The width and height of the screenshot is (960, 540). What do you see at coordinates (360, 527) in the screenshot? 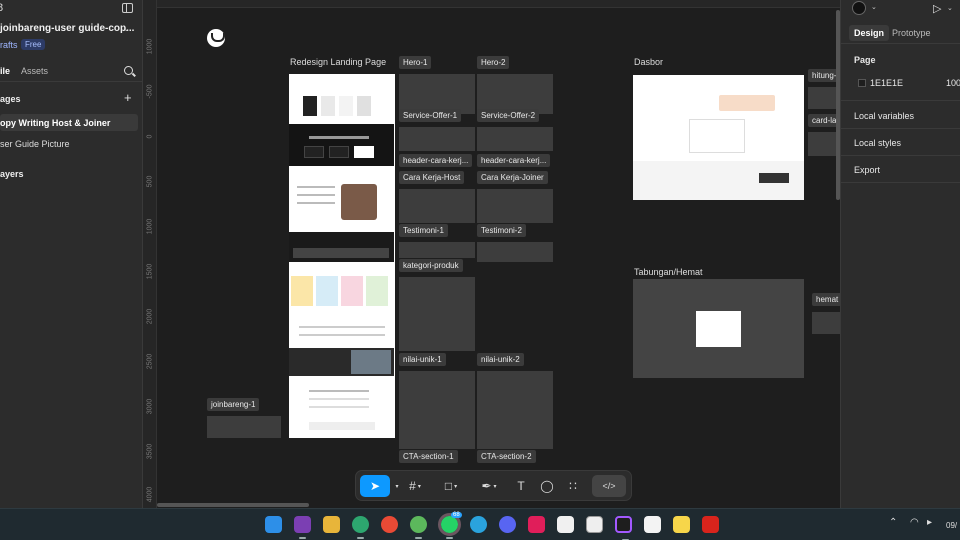
I see `edge-icon` at bounding box center [360, 527].